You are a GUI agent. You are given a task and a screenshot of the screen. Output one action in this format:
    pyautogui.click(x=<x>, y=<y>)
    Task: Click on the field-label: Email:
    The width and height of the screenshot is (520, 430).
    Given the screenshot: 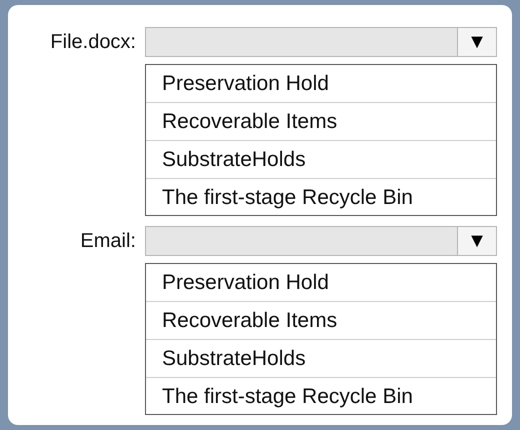 What is the action you would take?
    pyautogui.click(x=107, y=241)
    